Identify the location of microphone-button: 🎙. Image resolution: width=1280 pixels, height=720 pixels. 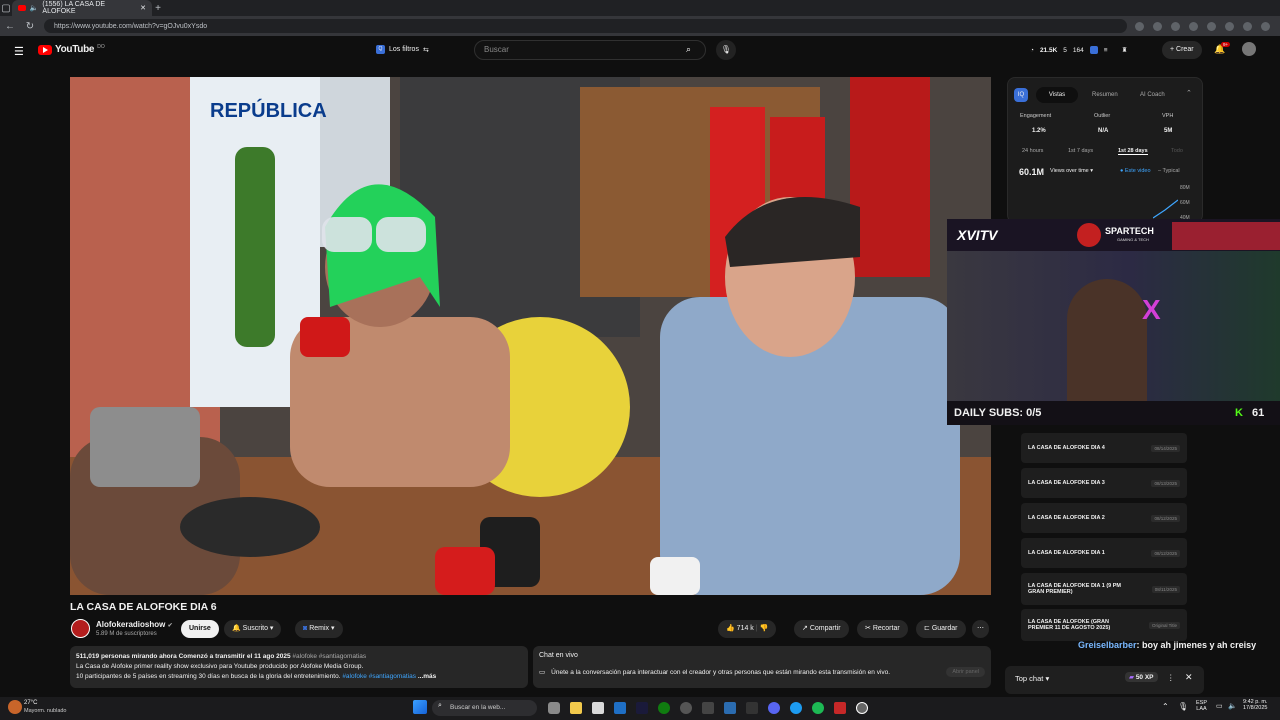
(726, 50).